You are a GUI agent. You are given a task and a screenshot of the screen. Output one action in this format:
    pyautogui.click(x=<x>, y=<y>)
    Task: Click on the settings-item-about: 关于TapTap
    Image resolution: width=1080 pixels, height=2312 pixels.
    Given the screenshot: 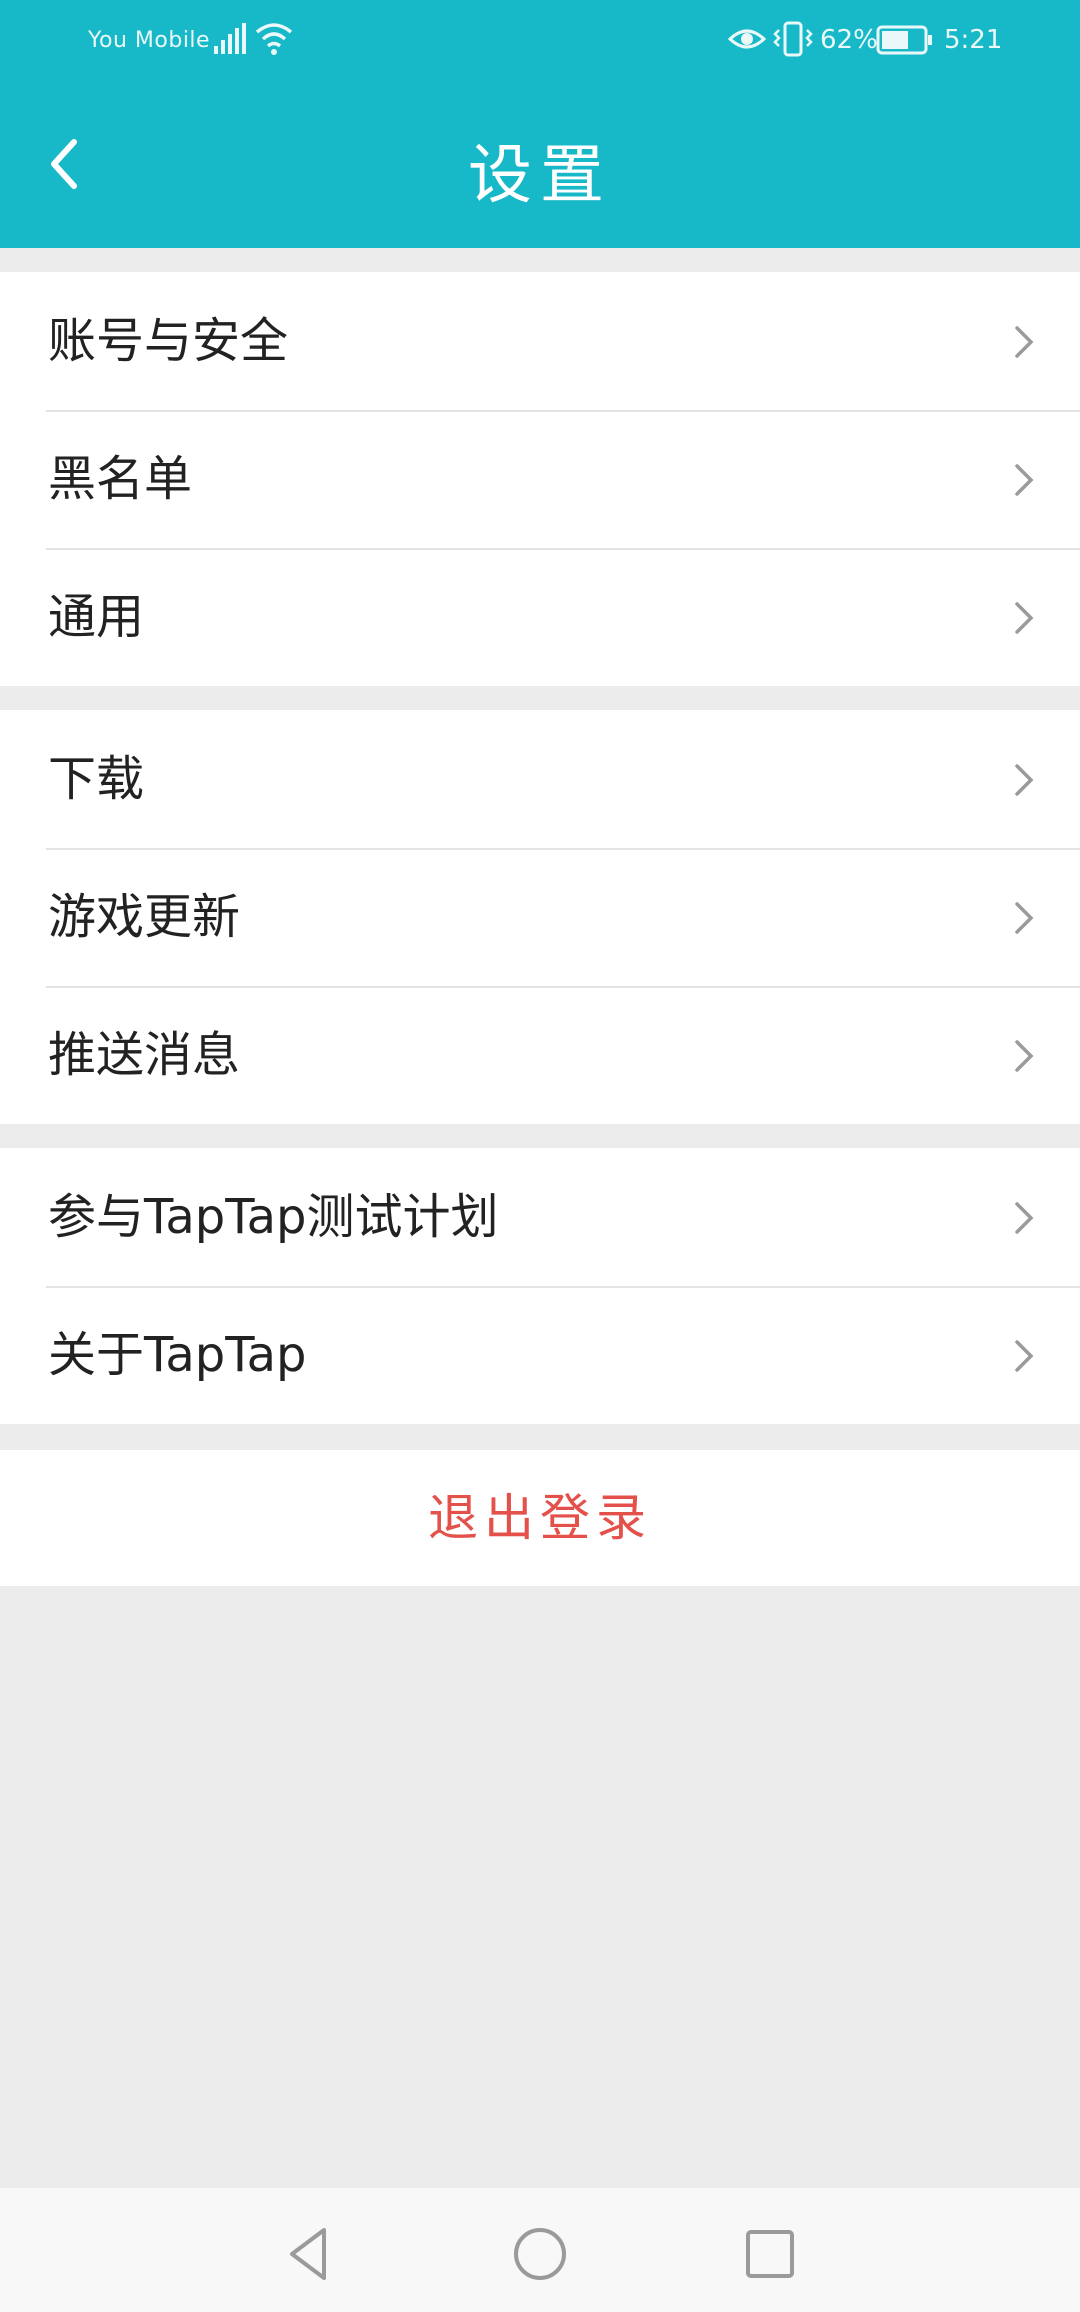 What is the action you would take?
    pyautogui.click(x=540, y=1355)
    